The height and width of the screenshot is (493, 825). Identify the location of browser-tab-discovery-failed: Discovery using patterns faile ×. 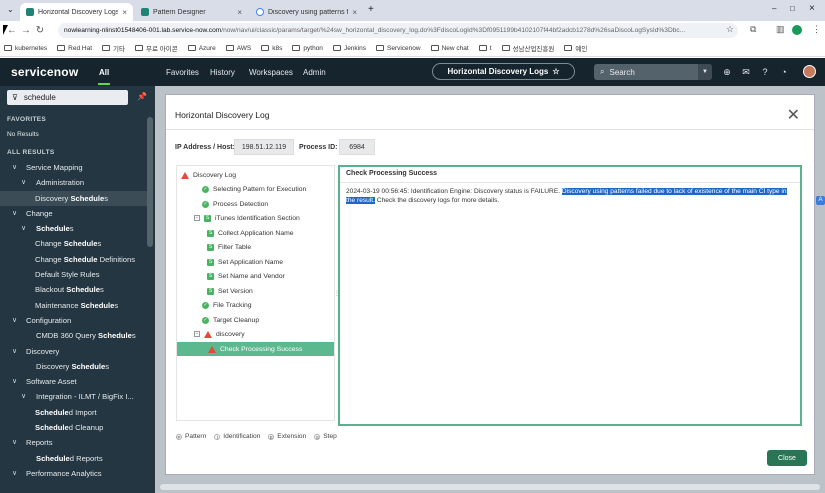
(306, 12).